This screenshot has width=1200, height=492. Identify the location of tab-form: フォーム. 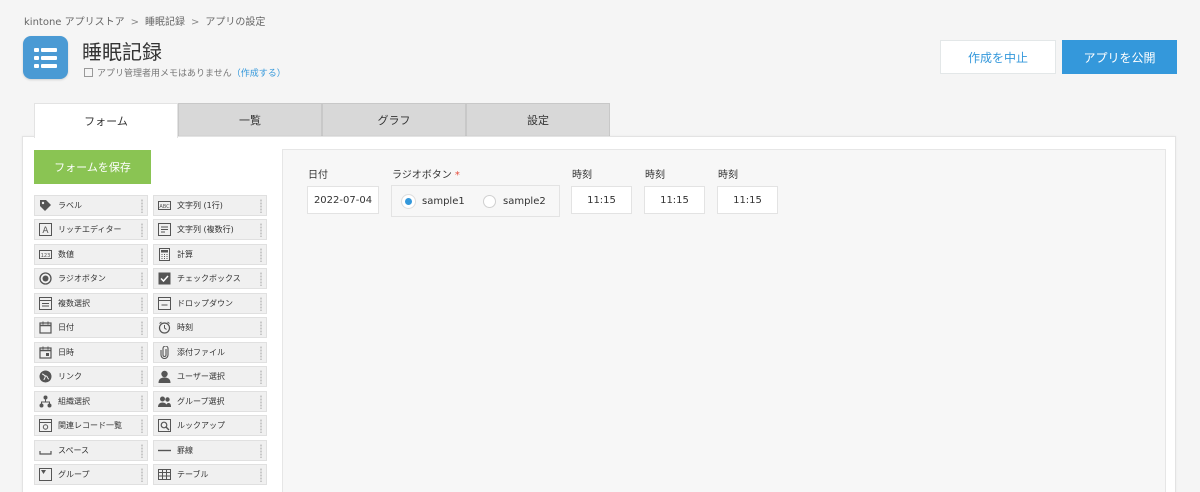
(106, 120).